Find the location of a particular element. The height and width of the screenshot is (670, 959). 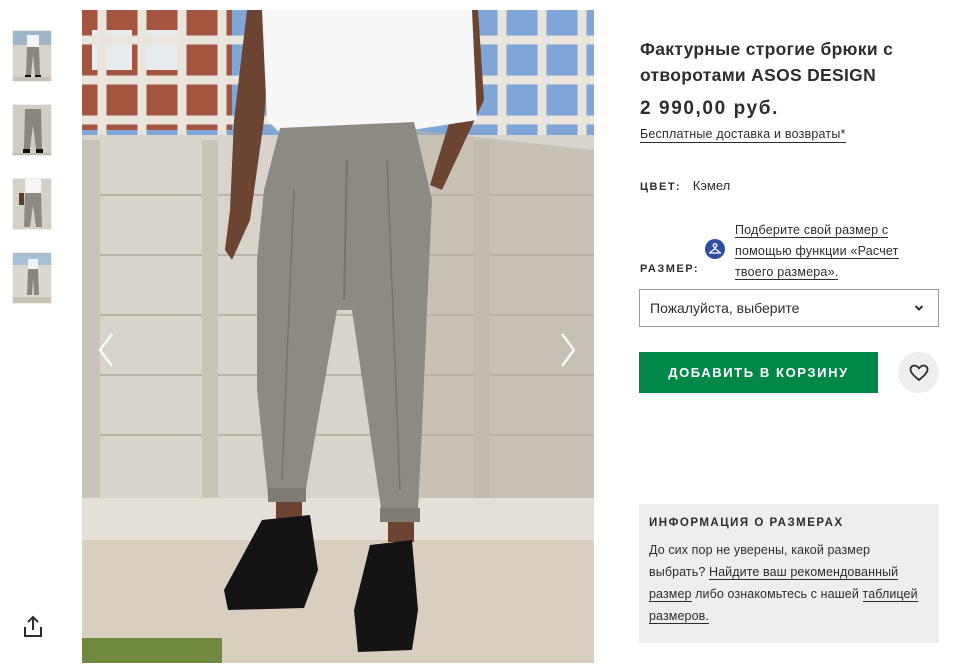

chevron-left-icon is located at coordinates (105, 350).